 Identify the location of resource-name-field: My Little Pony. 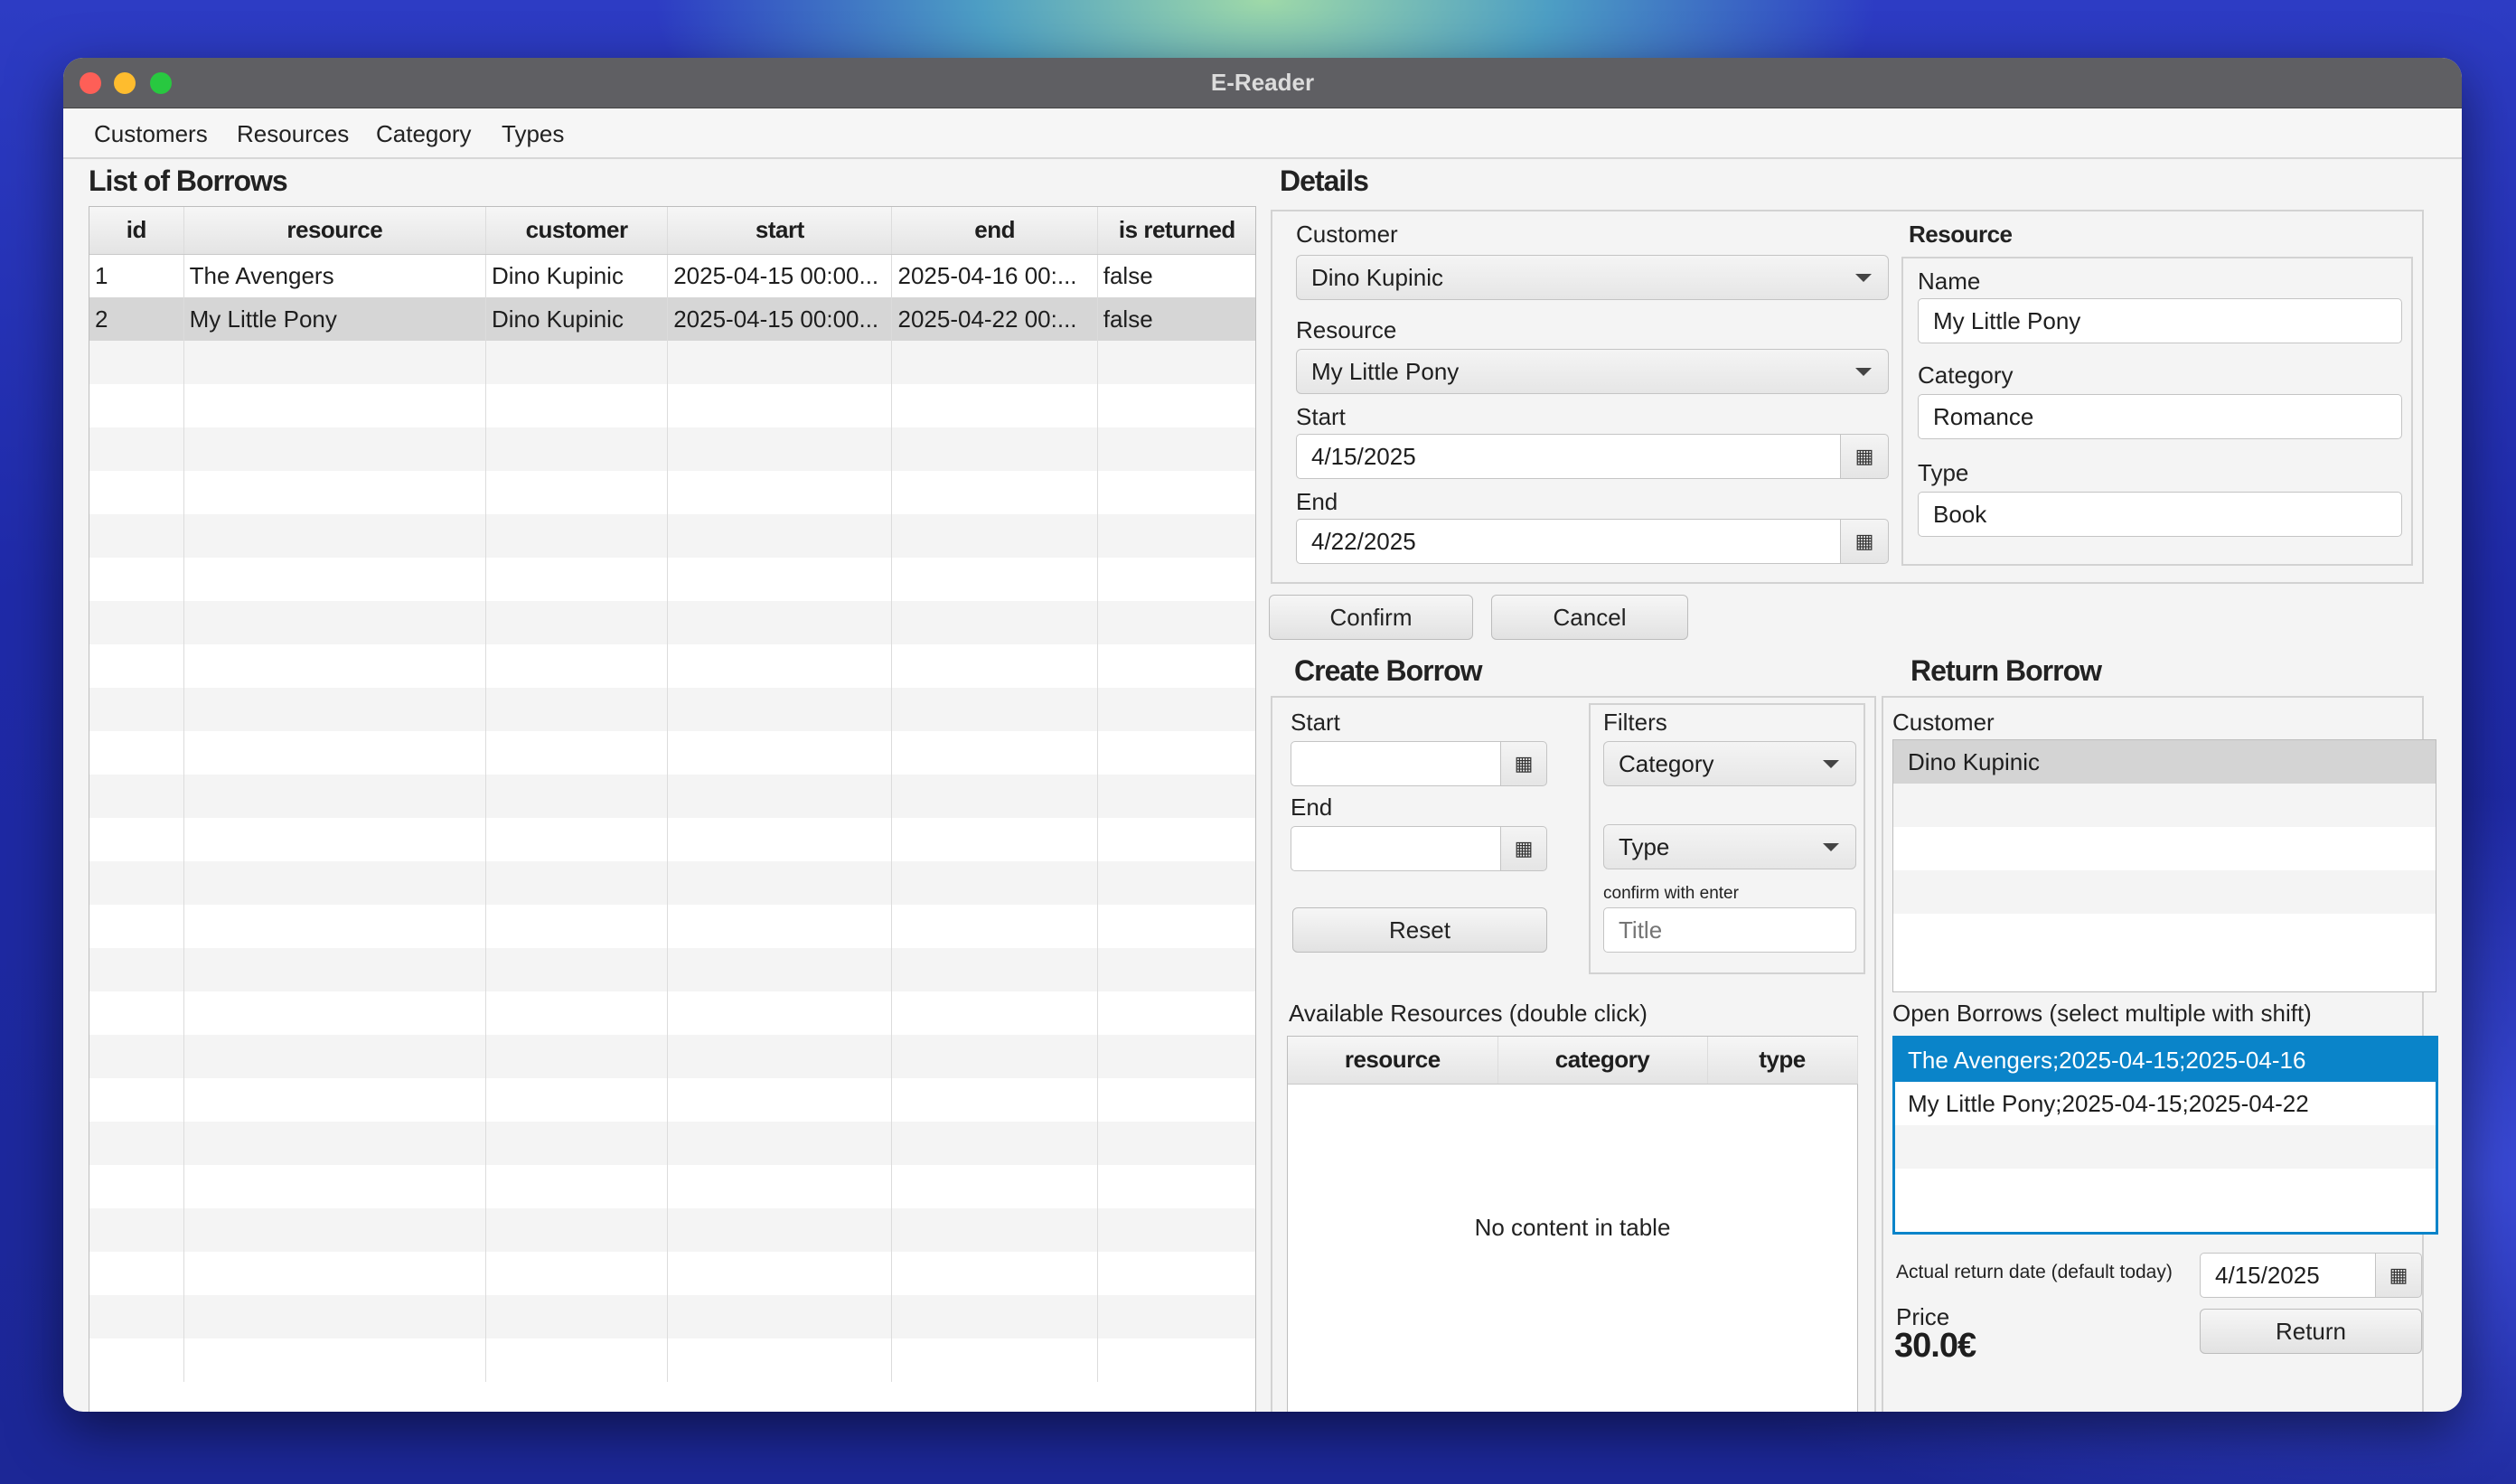
(2160, 321).